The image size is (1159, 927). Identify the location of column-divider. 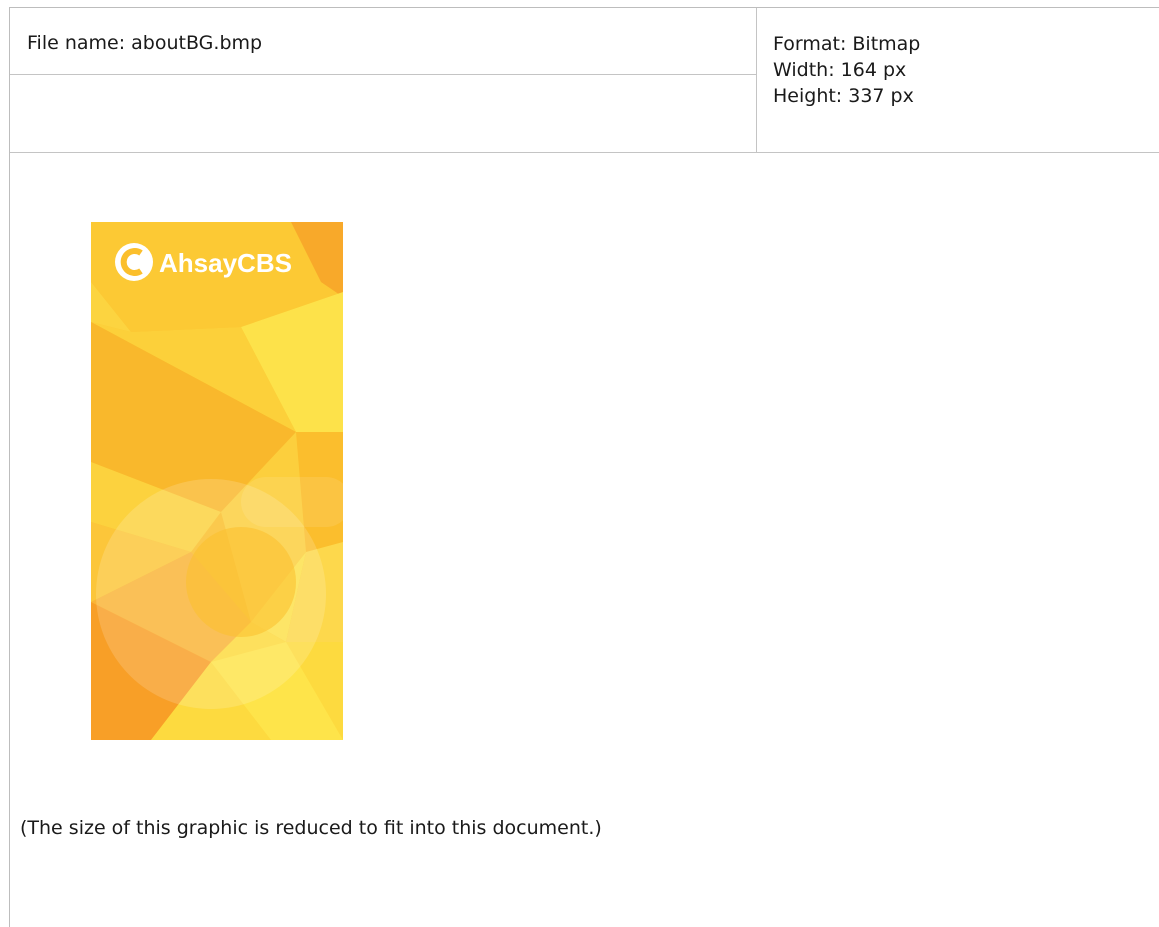
(756, 80).